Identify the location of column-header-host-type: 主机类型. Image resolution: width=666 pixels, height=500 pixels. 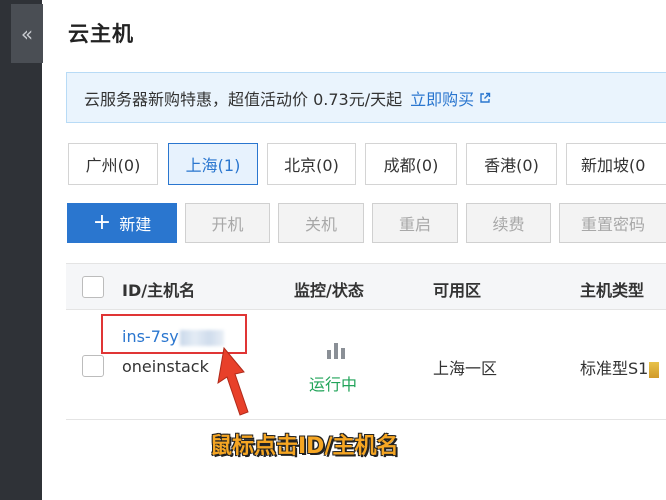
(612, 290).